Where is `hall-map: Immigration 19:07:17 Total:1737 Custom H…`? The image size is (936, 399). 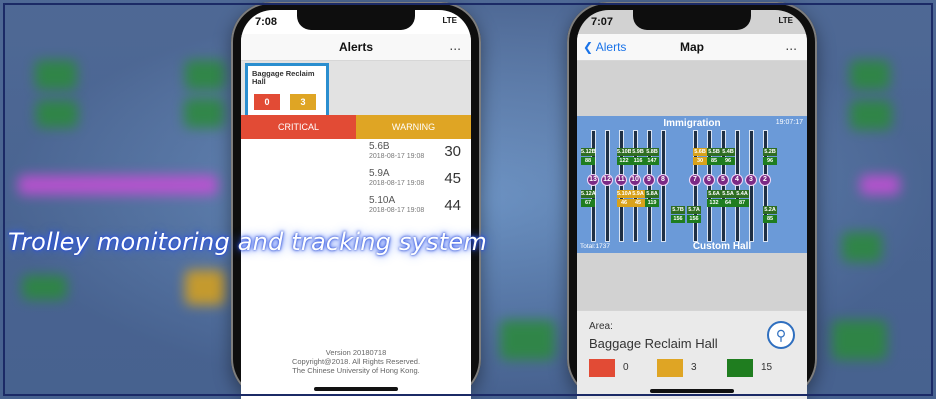
hall-map: Immigration 19:07:17 Total:1737 Custom H… is located at coordinates (692, 184).